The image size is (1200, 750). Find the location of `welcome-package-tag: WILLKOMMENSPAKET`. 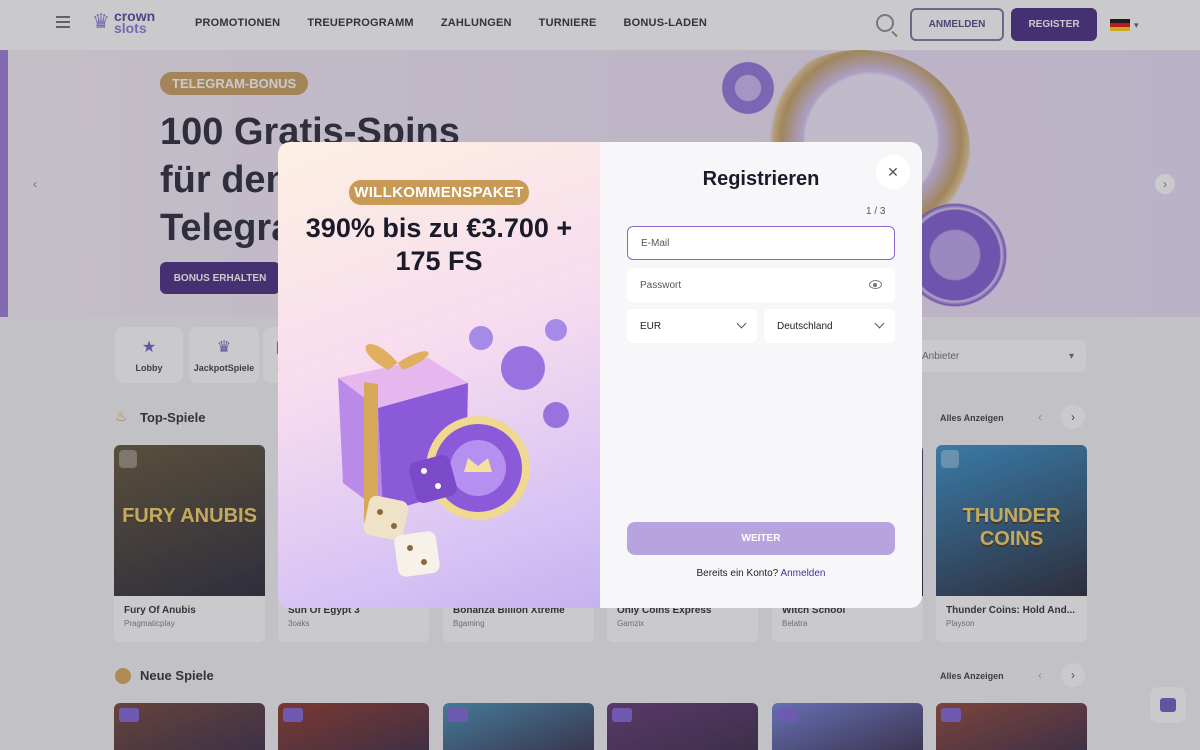

welcome-package-tag: WILLKOMMENSPAKET is located at coordinates (439, 192).